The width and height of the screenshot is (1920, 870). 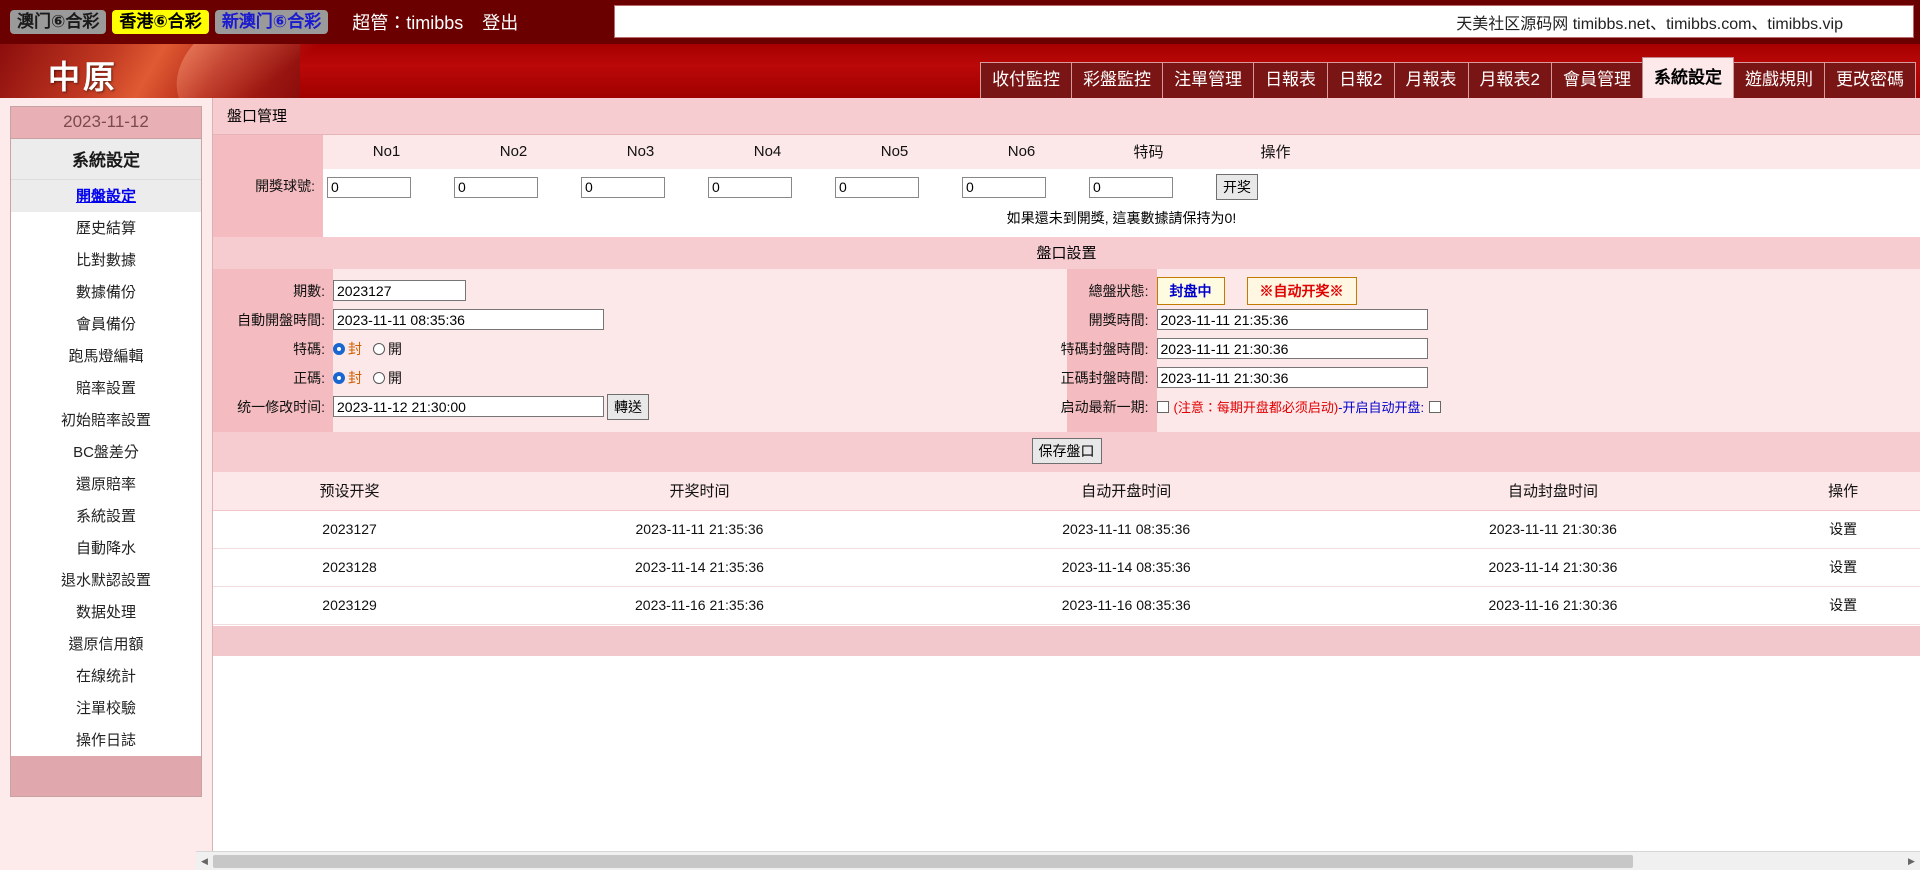 I want to click on field-row-unified-time: 轉送, so click(x=700, y=406).